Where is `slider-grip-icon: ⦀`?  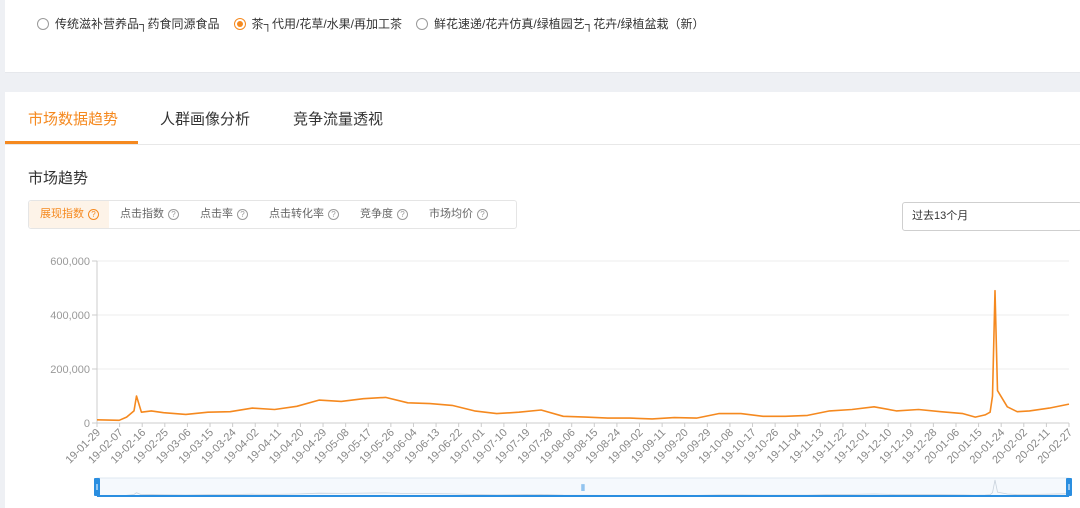 slider-grip-icon: ⦀ is located at coordinates (583, 489).